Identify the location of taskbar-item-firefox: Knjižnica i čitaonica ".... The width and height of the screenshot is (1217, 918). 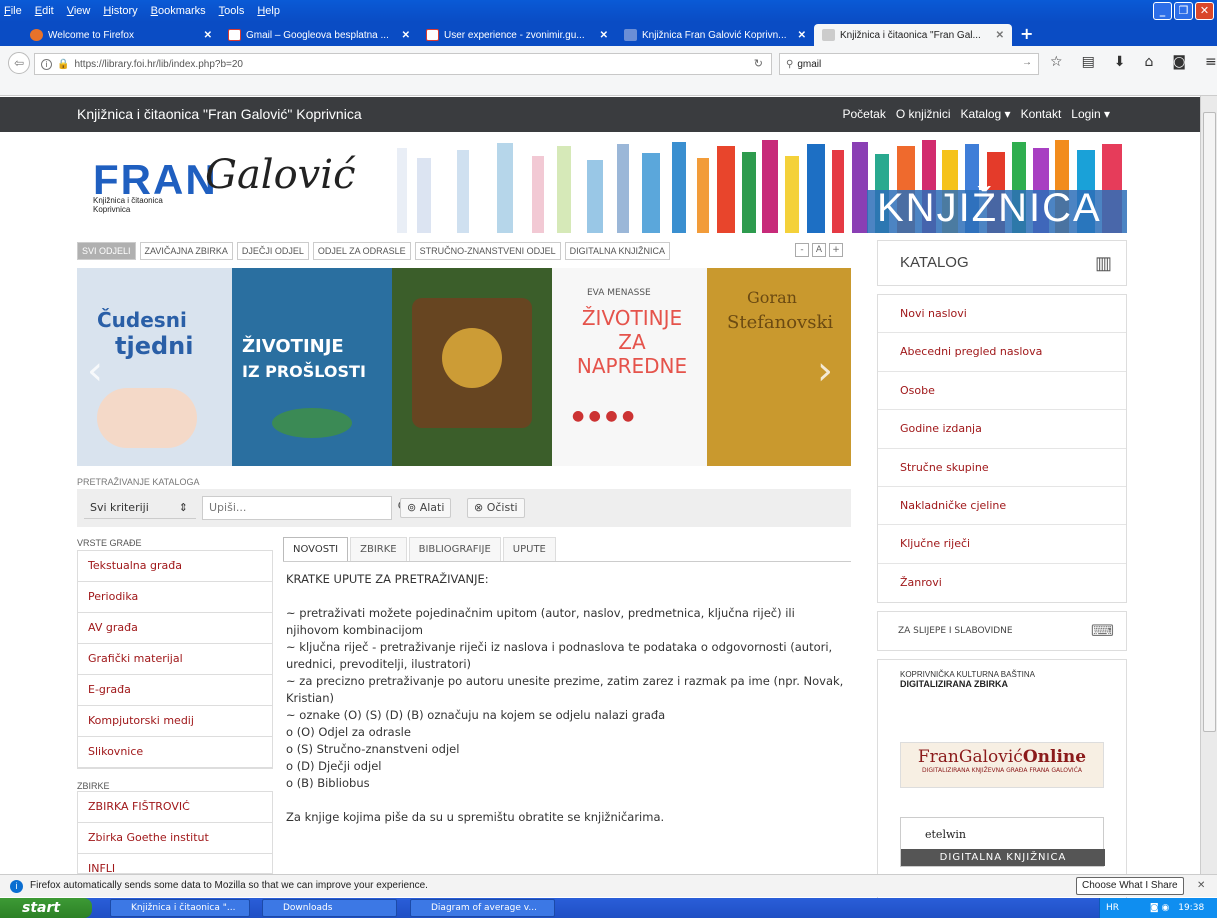
(180, 908).